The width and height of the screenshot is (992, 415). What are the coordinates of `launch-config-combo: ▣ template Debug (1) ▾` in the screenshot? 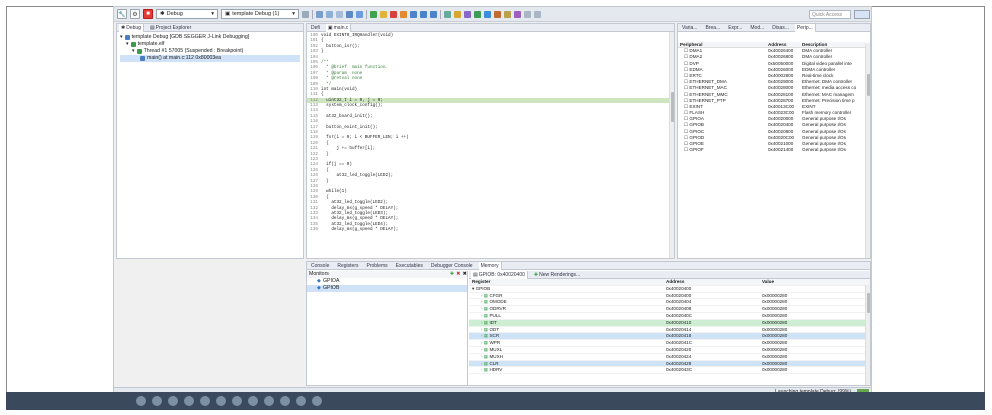 It's located at (260, 14).